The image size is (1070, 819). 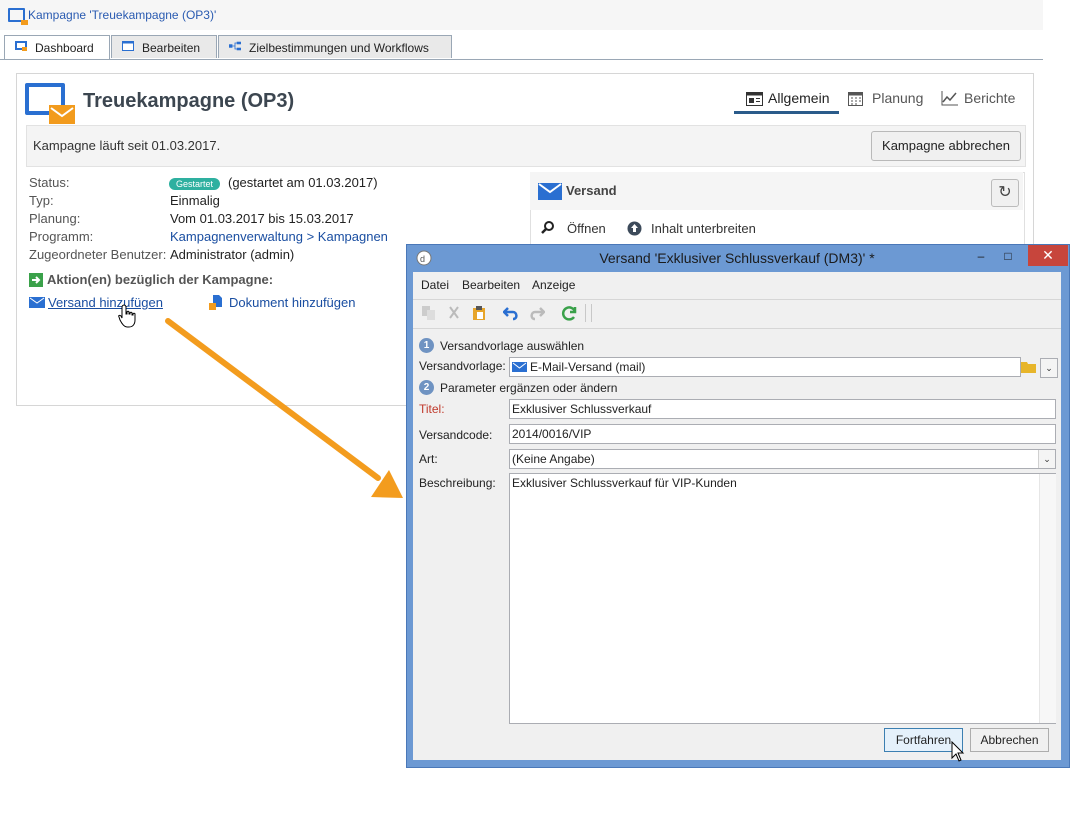 I want to click on benutzer-label: Zugeordneter Benutzer:, so click(x=98, y=254).